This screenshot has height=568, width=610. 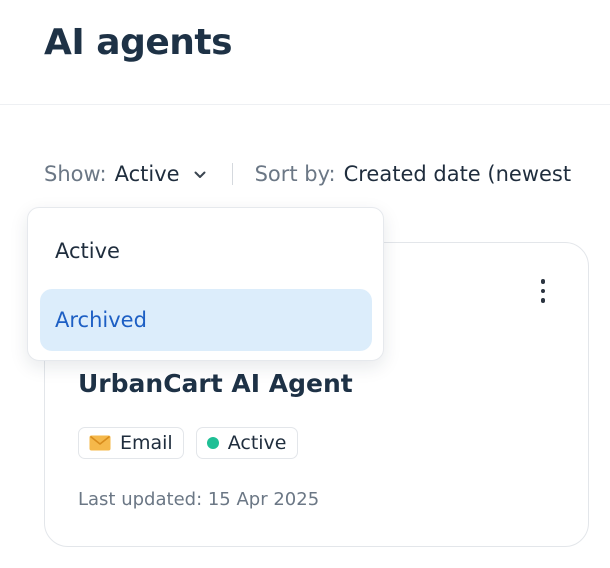 I want to click on sort-by-dropdown: Sort by: Created date (newest, so click(x=413, y=174).